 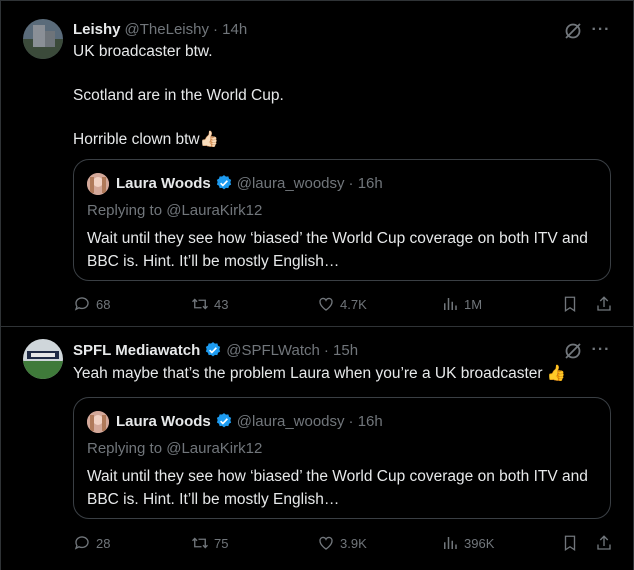 I want to click on action-bar: 68 43 4.7K 1M, so click(x=345, y=306).